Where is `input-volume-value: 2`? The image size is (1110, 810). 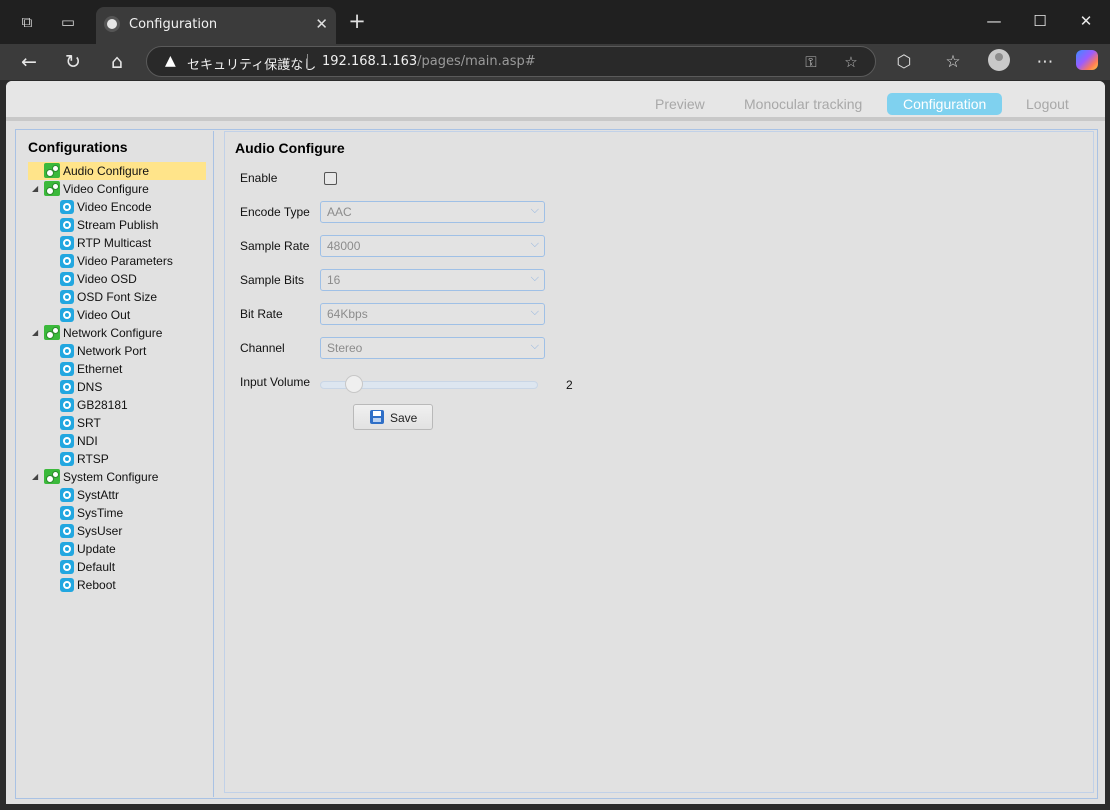
input-volume-value: 2 is located at coordinates (569, 385).